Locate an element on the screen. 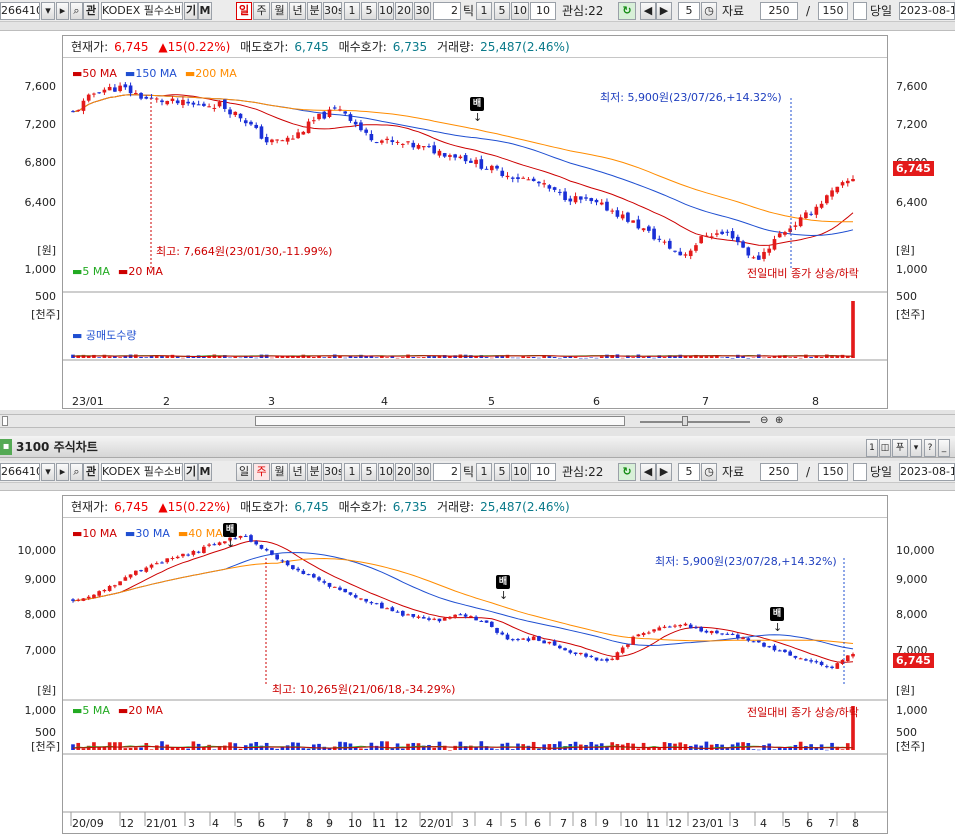 The image size is (955, 835). code-input-2: 266410 is located at coordinates (20, 472).